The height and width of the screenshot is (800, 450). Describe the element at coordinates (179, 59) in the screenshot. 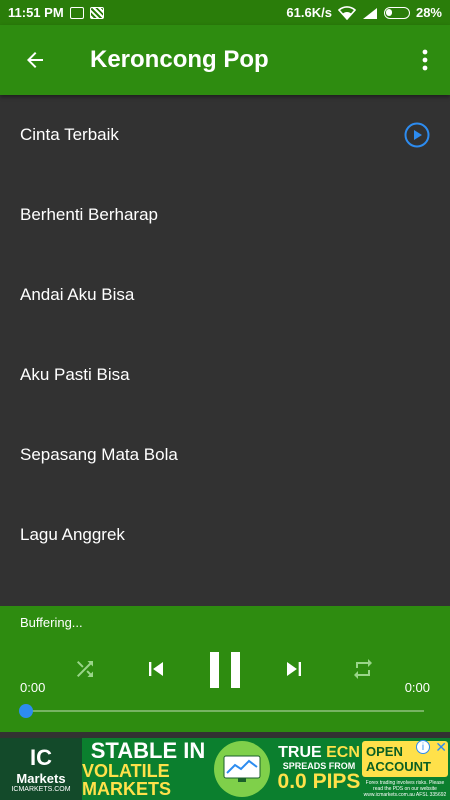

I see `page-title: Keroncong Pop` at that location.